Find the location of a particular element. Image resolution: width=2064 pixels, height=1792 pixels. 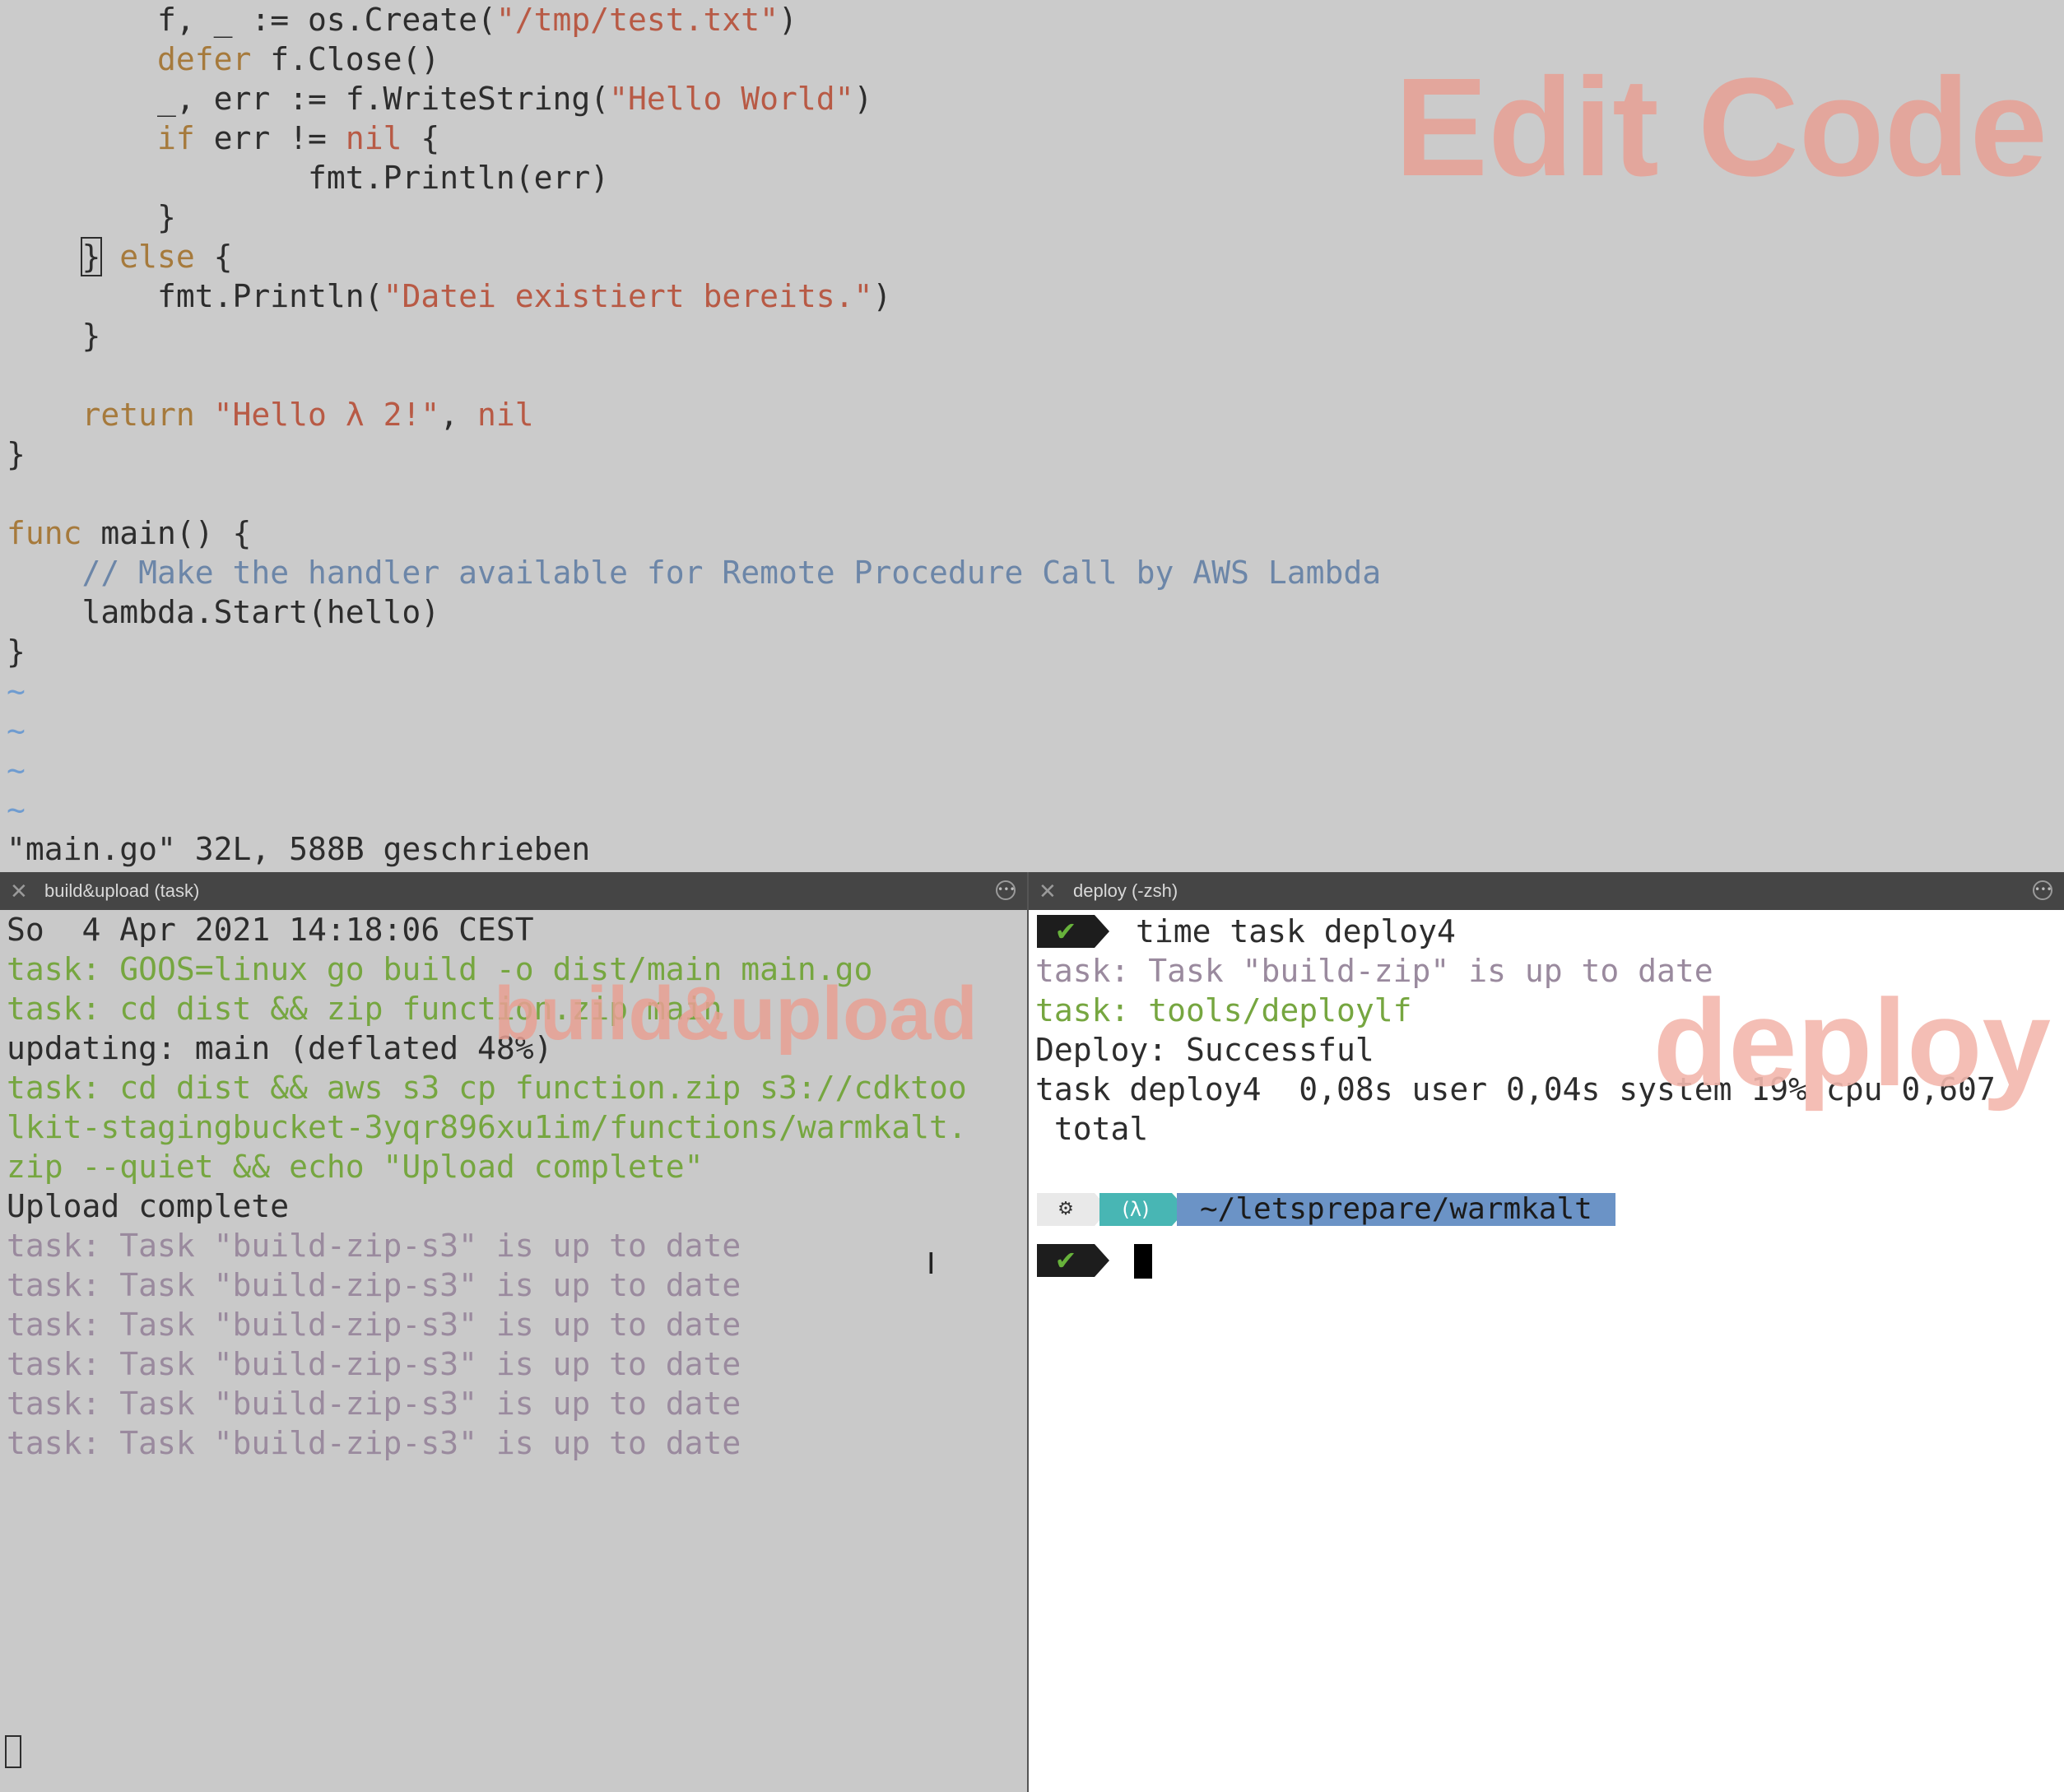

code-line: fmt.Println(err) is located at coordinates (308, 177).